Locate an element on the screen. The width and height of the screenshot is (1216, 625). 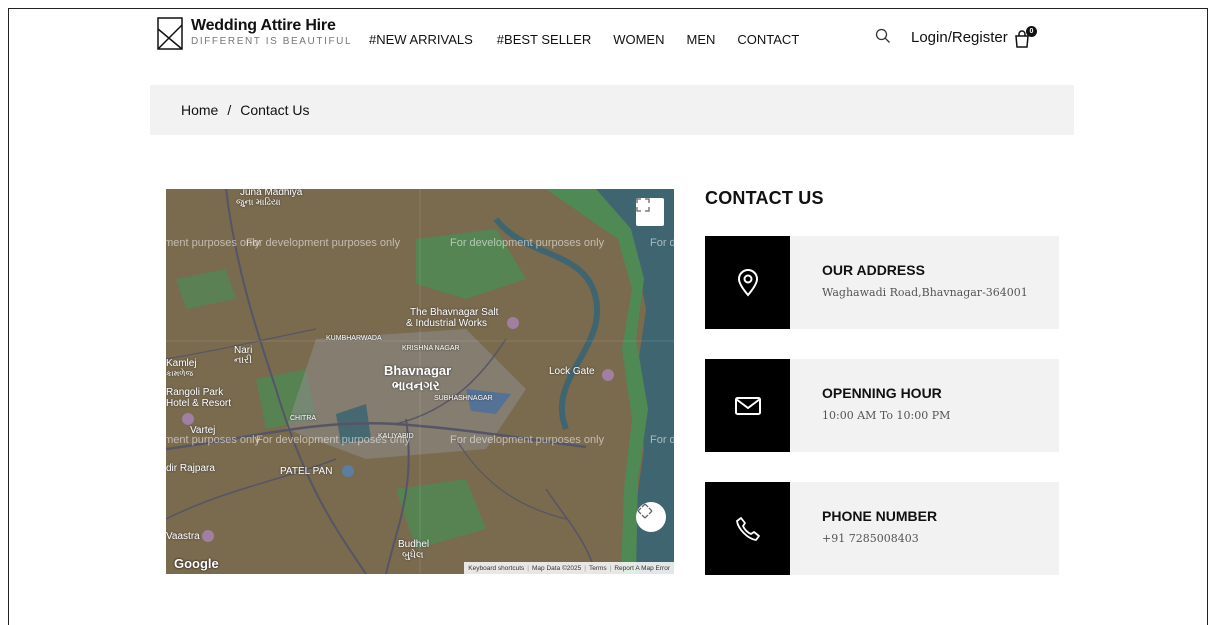
map-label: dir Rajpara is located at coordinates (190, 468).